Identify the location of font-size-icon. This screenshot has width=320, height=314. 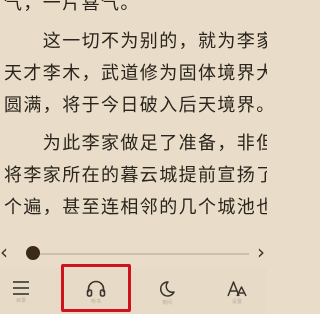
(237, 289).